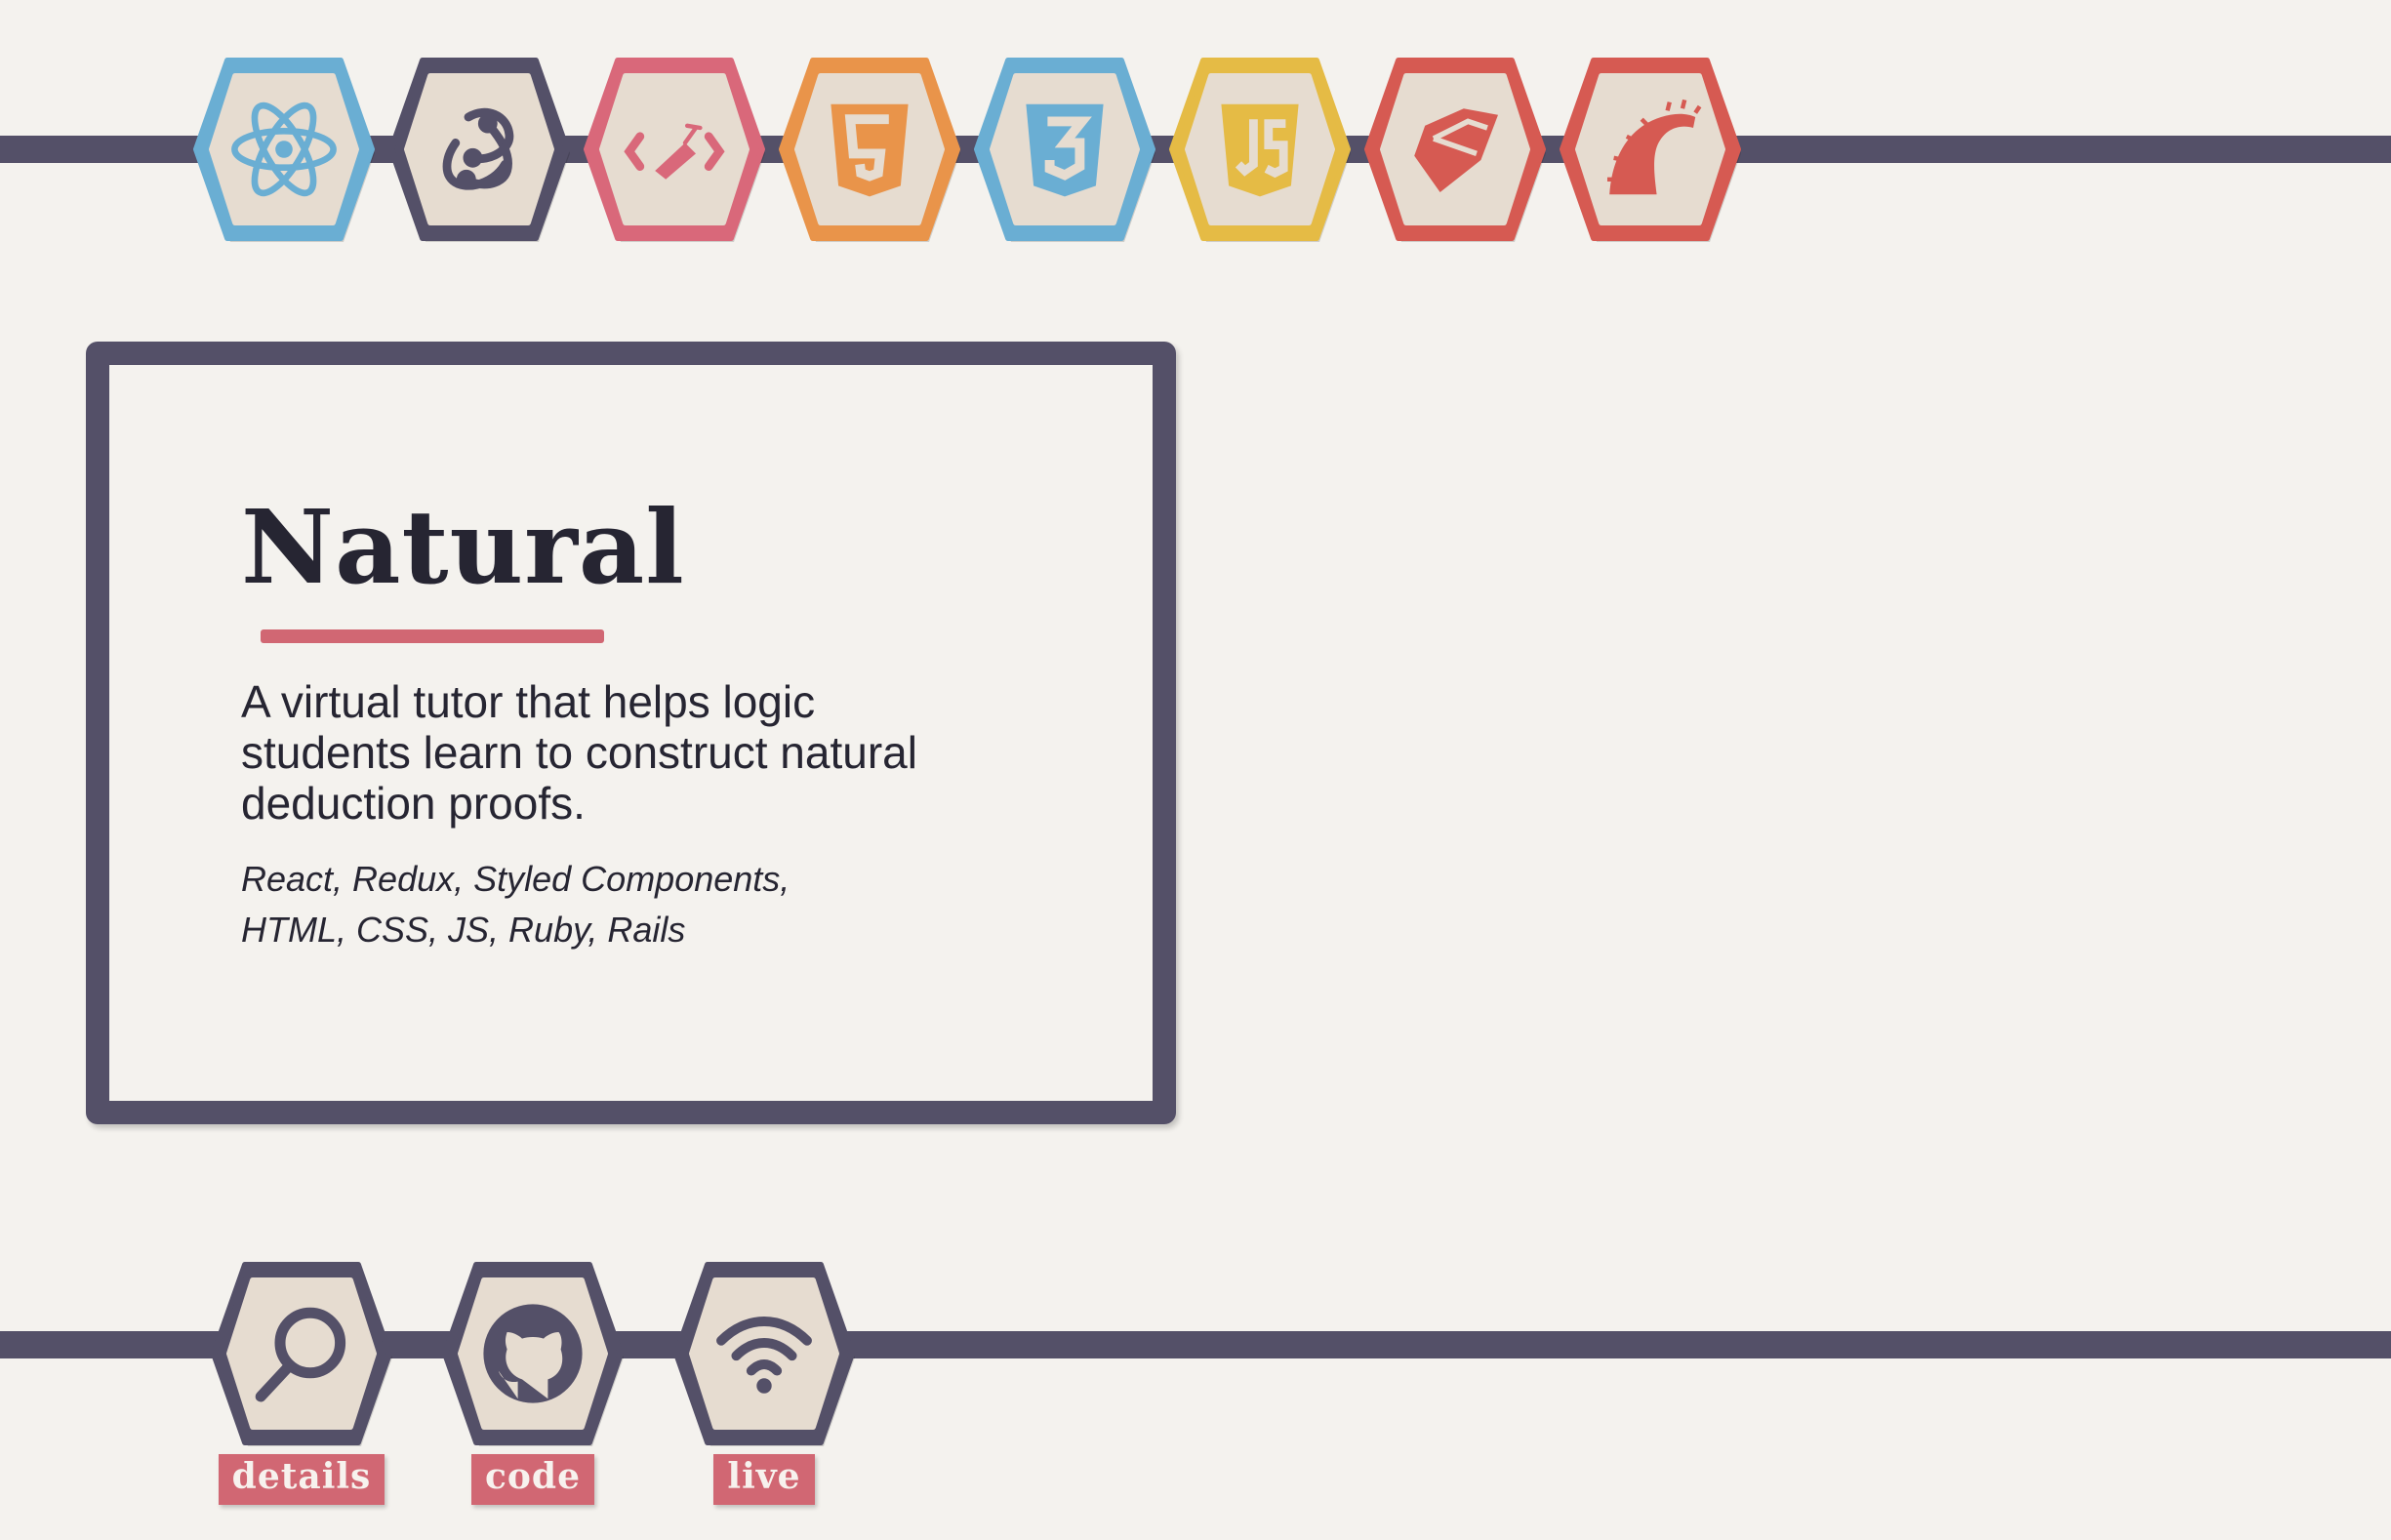 The image size is (2391, 1540). I want to click on ruby-icon, so click(1455, 149).